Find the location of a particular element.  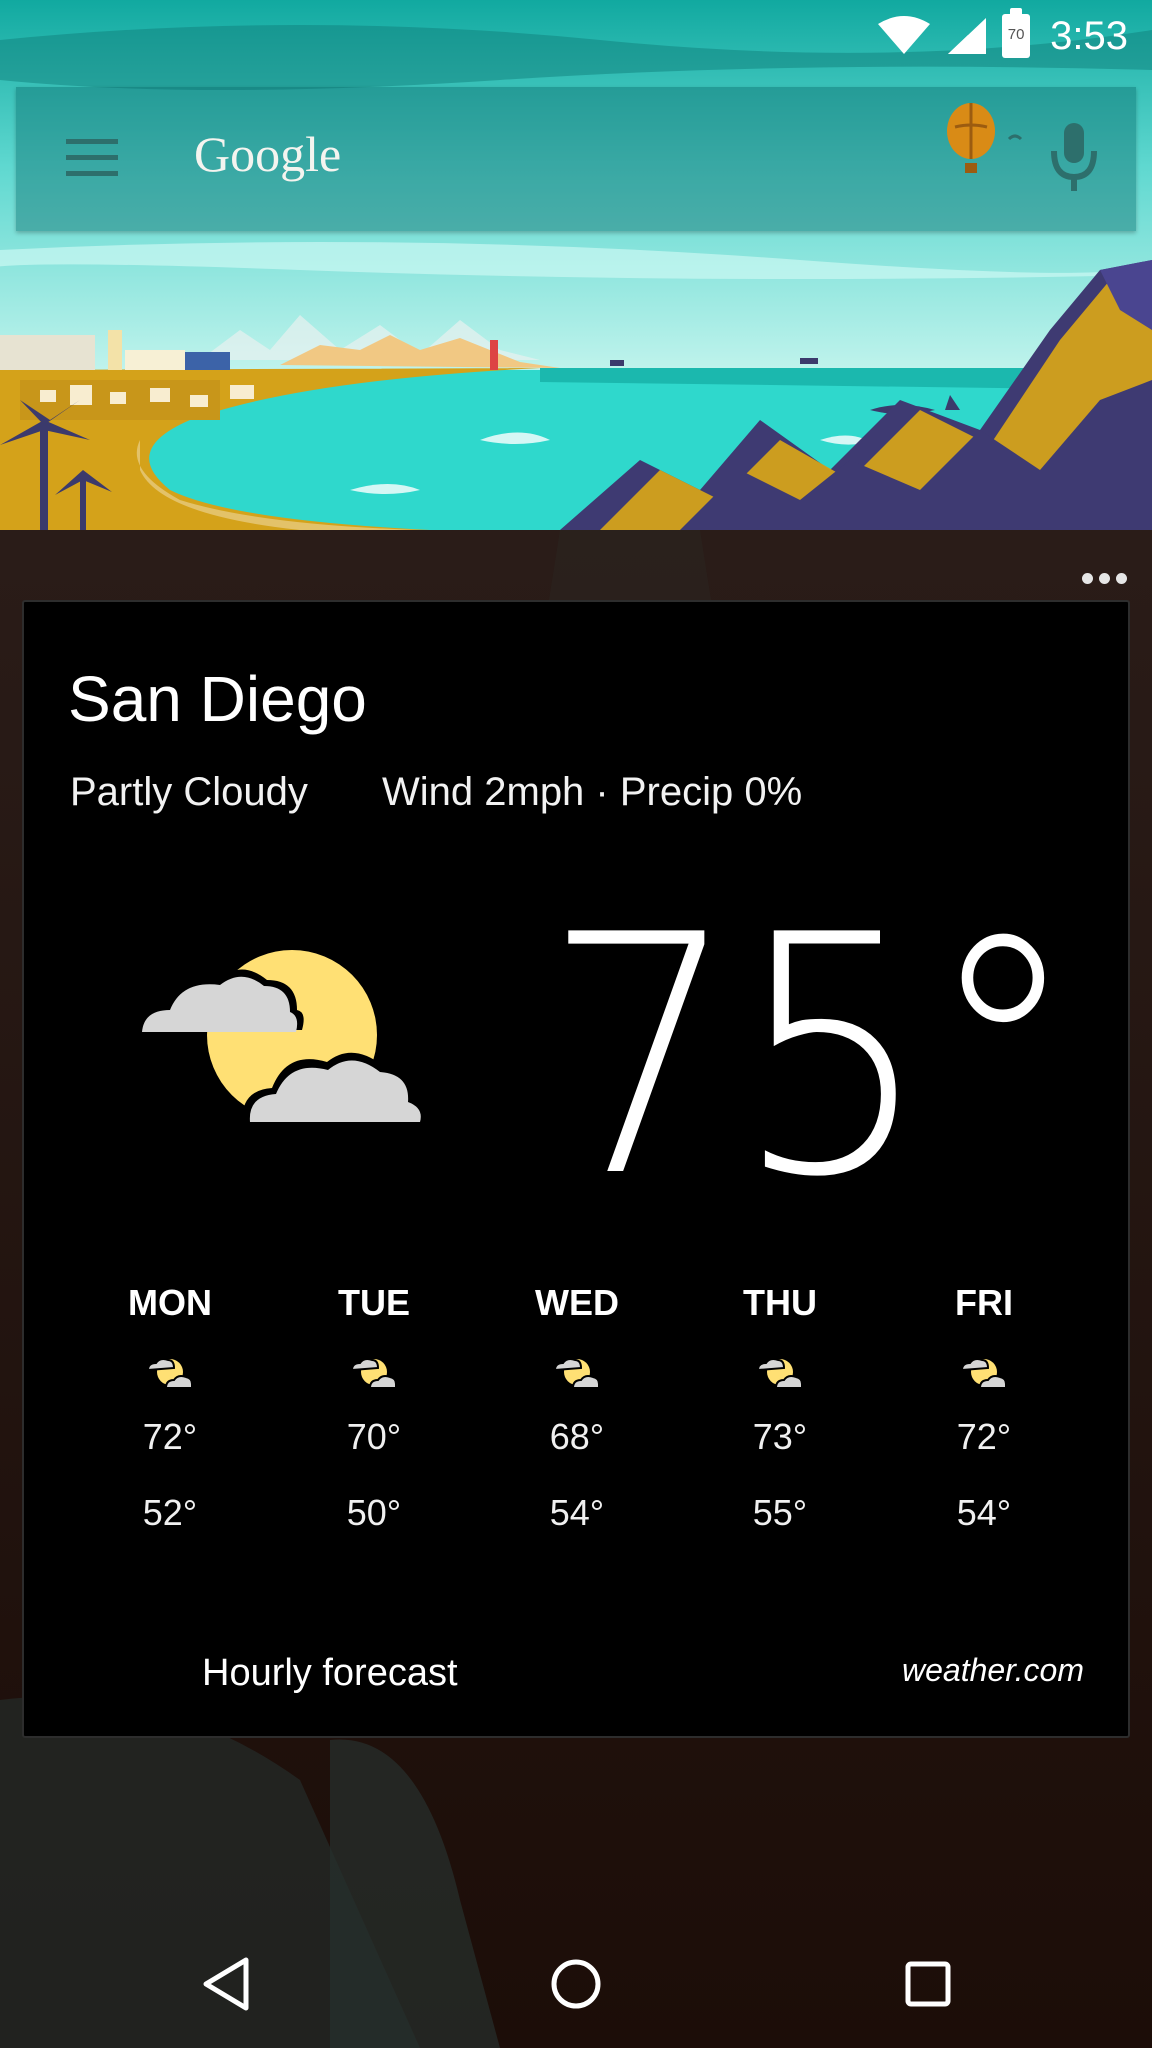

day-name: THU is located at coordinates (780, 1302).